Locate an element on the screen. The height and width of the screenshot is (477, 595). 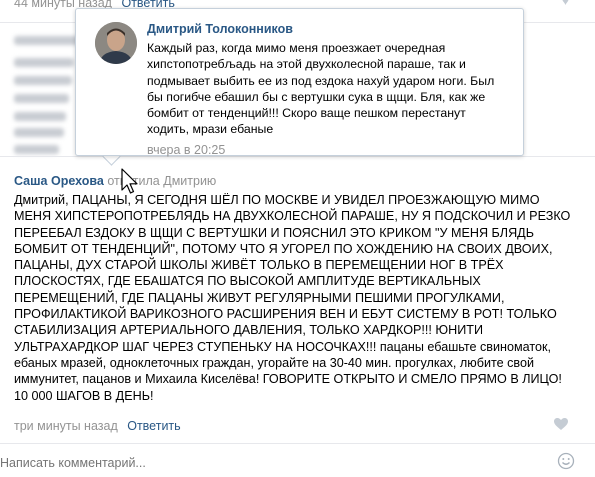
comment-composer is located at coordinates (297, 464).